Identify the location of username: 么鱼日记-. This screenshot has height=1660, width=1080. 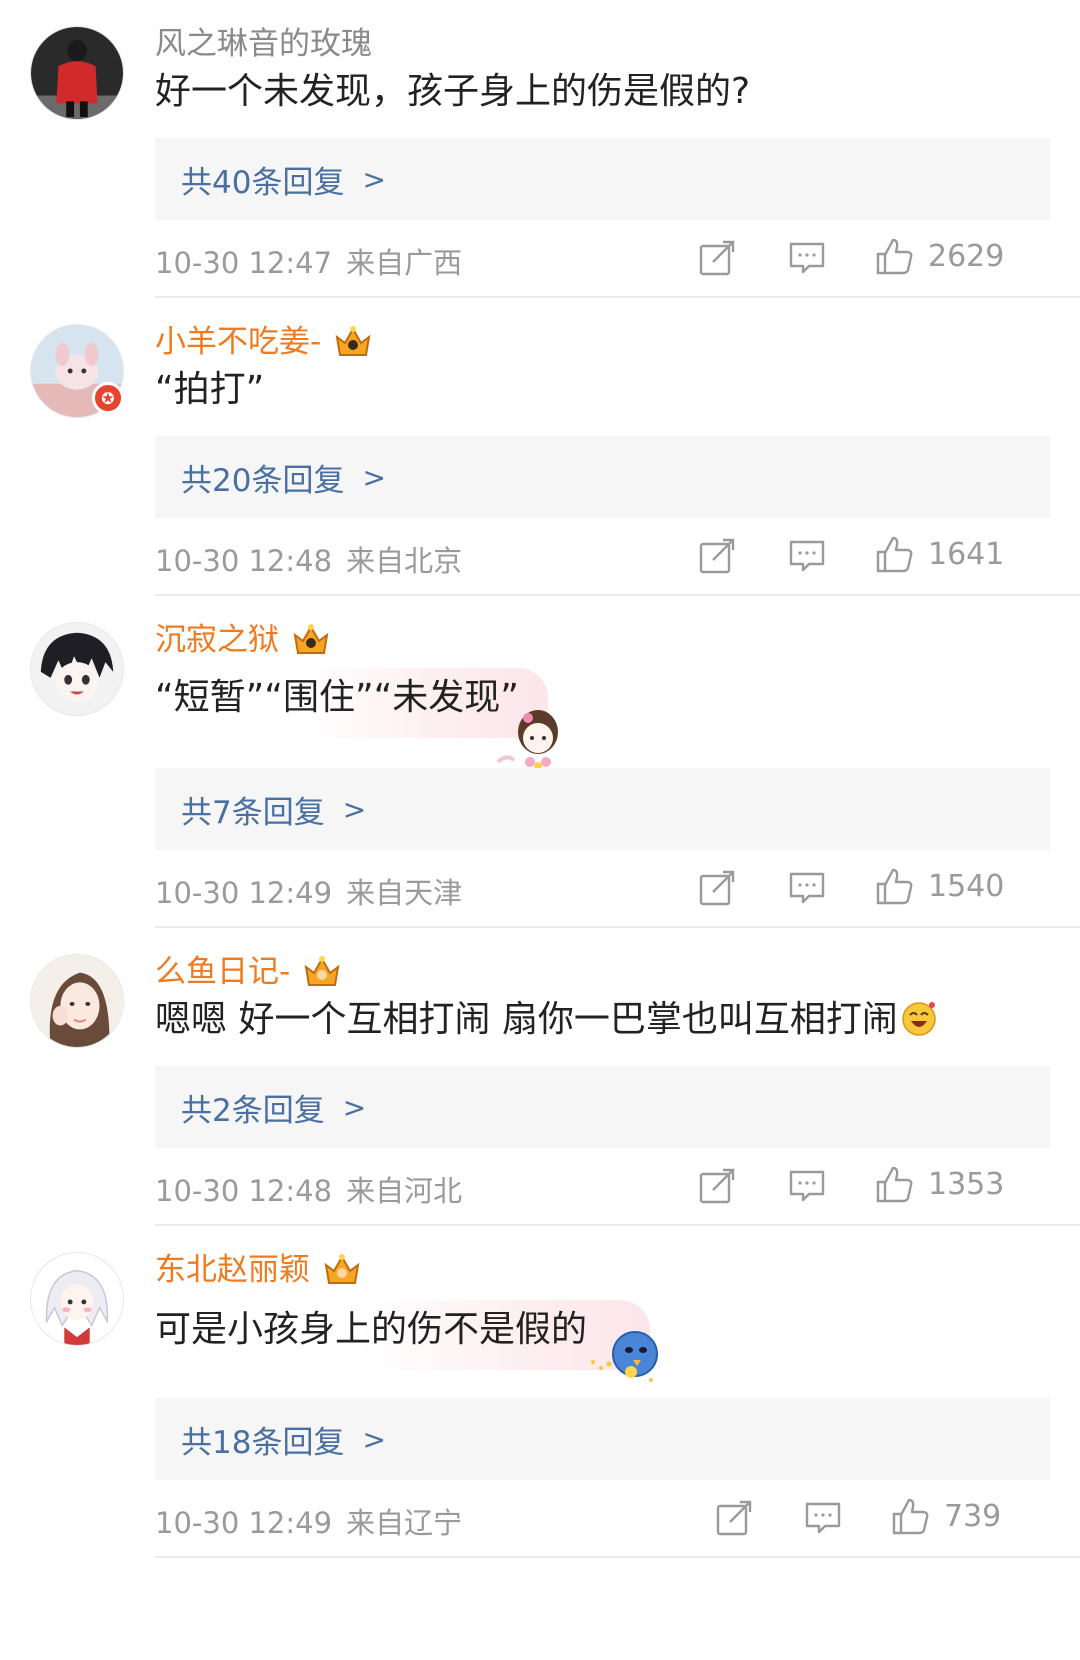
(249, 972).